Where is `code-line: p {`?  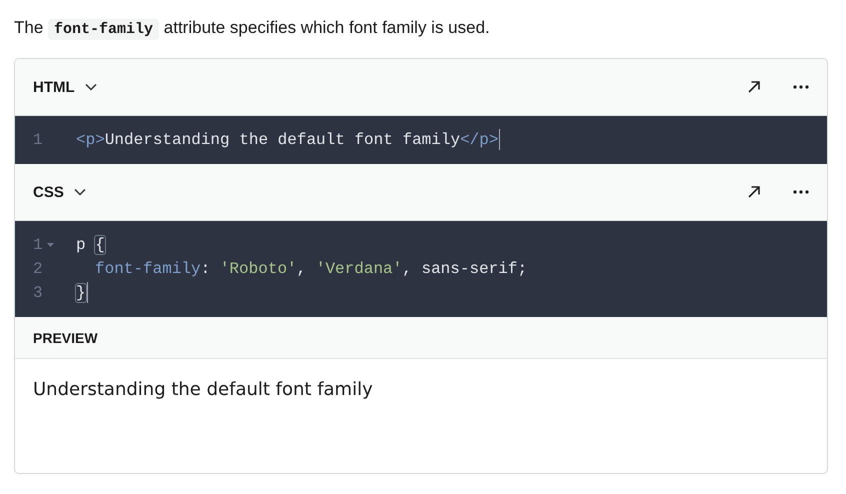 code-line: p { is located at coordinates (90, 245).